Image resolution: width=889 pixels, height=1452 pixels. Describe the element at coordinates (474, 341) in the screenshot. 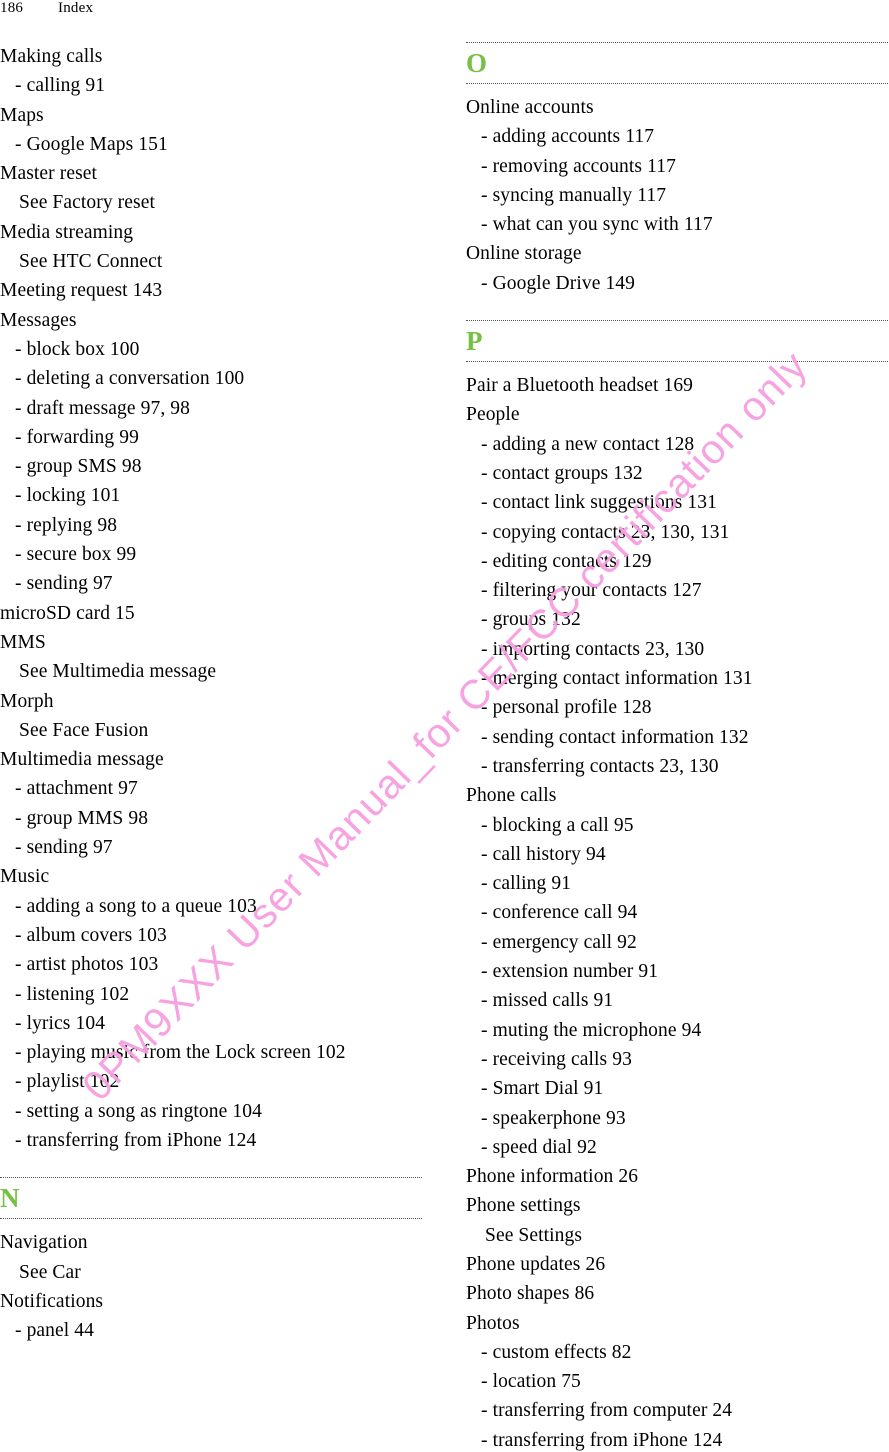

I see `section-letter: P` at that location.